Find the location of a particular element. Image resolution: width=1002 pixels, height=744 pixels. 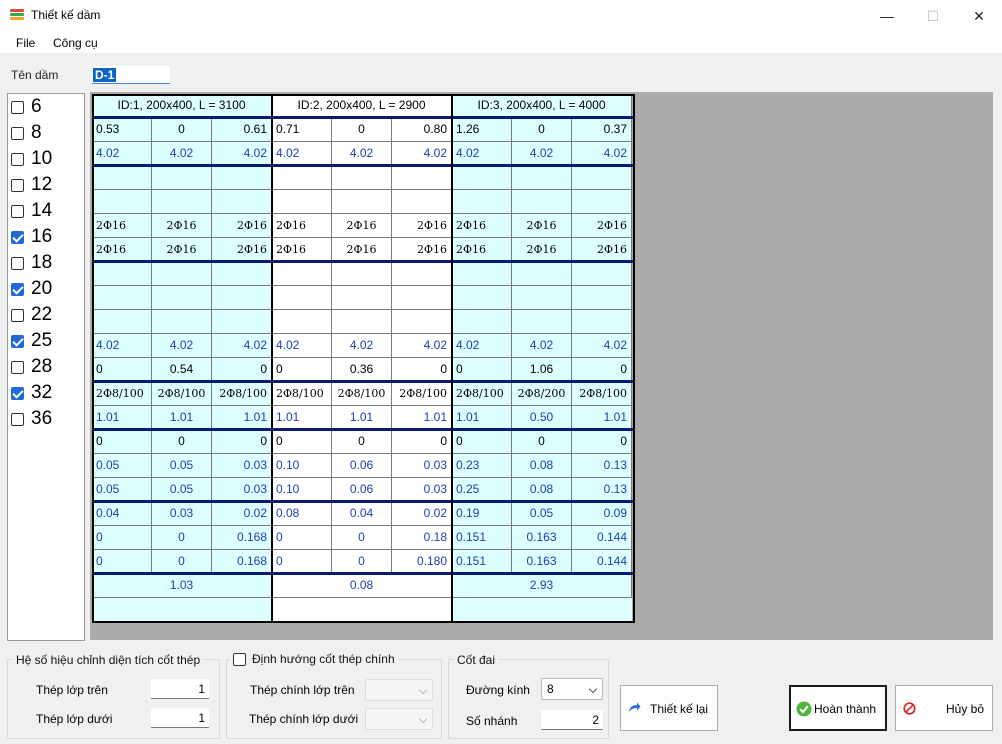

grid-cell: 2Φ8/200 is located at coordinates (542, 394).